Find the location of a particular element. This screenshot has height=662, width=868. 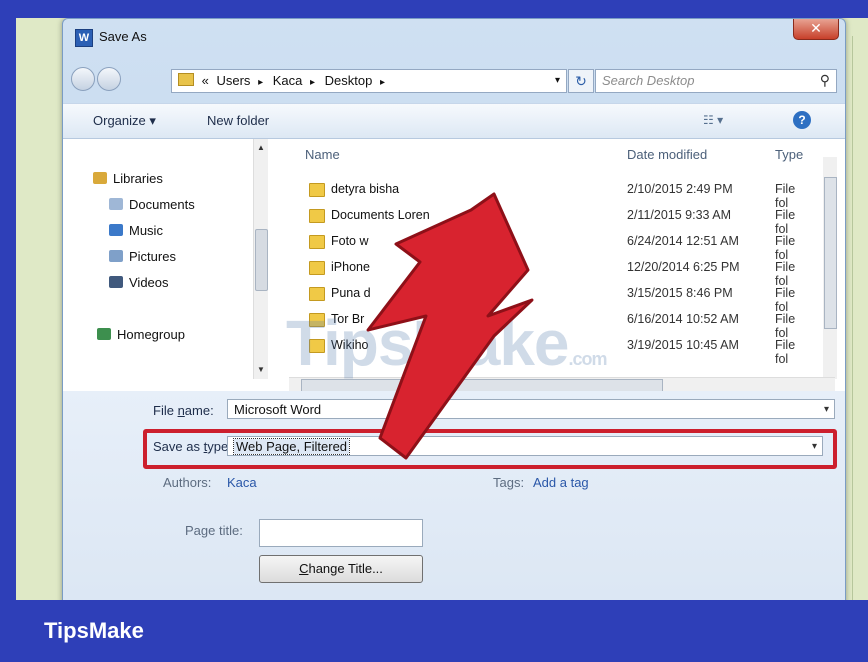

title-bar: W Save As ✕ is located at coordinates (454, 38).